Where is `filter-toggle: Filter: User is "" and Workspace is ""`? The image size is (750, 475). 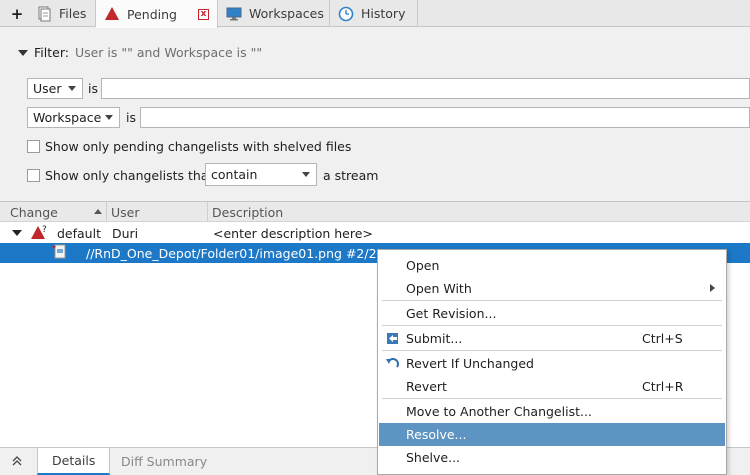
filter-toggle: Filter: User is "" and Workspace is "" is located at coordinates (140, 52).